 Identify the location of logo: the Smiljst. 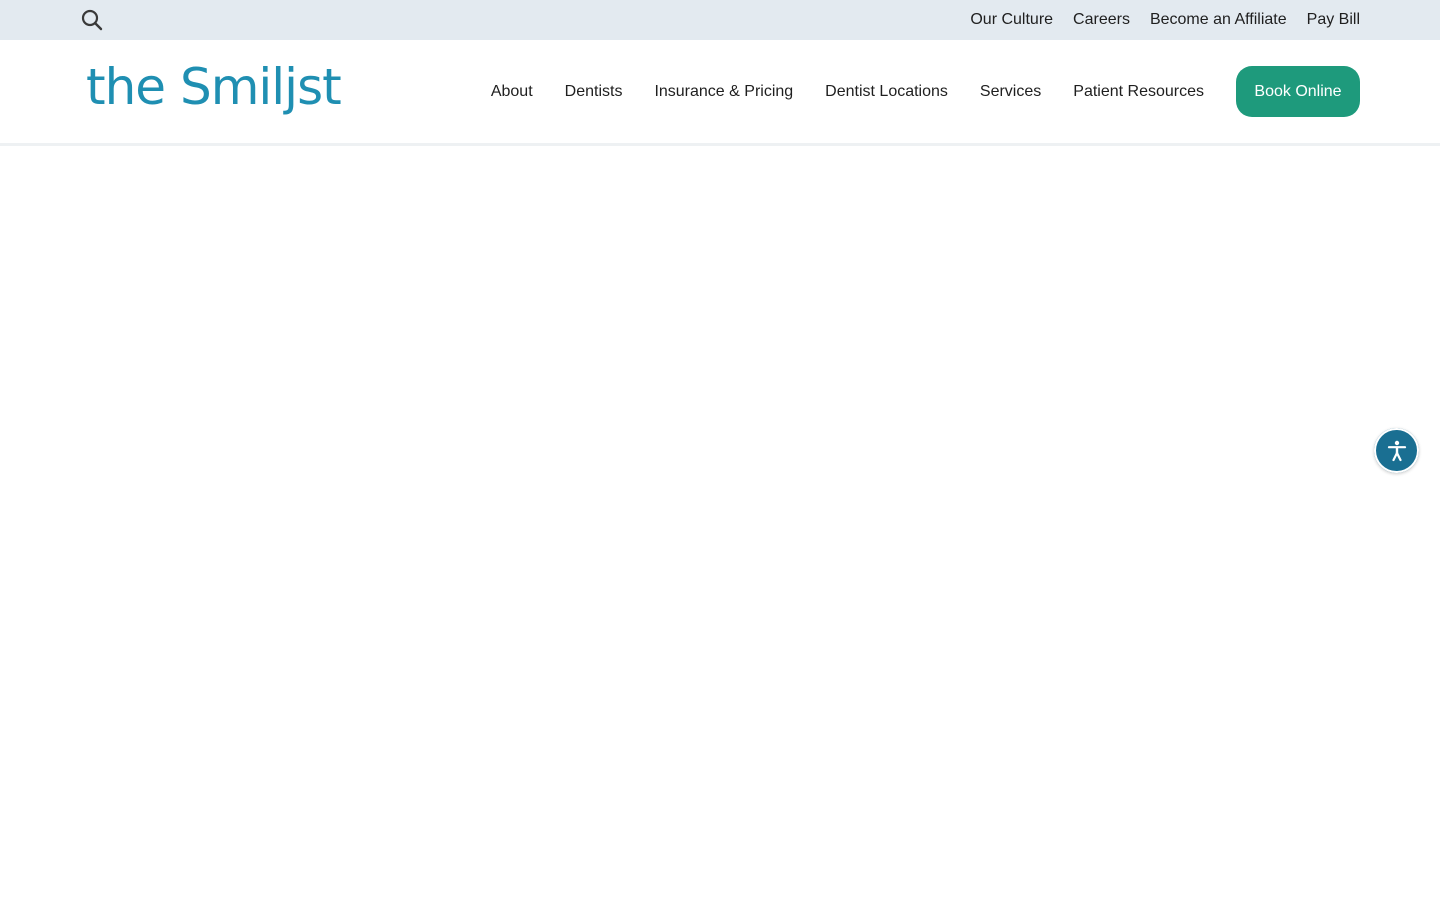
(214, 91).